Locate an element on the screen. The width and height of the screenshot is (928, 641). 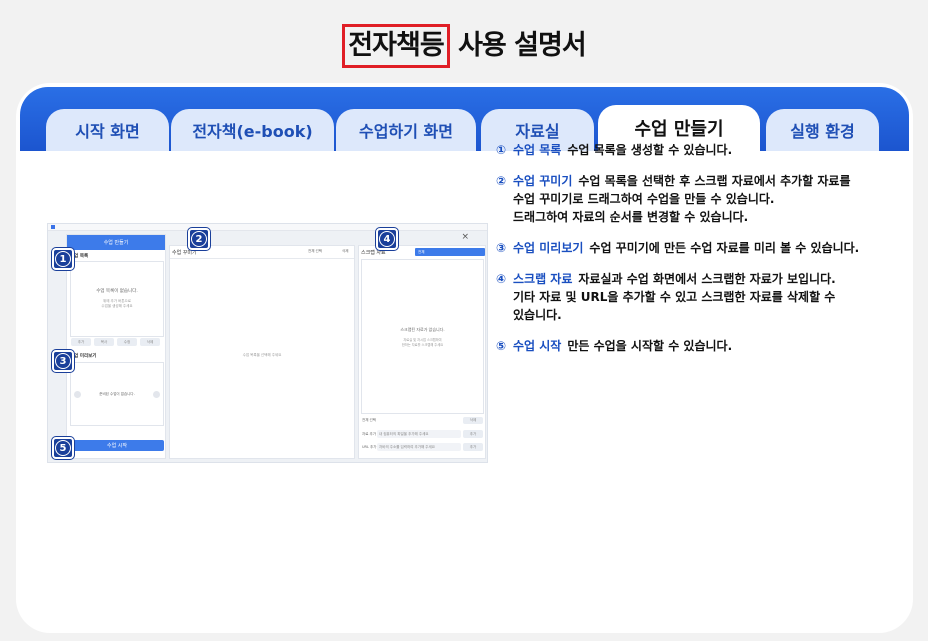
scrap-empty: 스크랩된 자료가 없습니다. is located at coordinates (422, 329).